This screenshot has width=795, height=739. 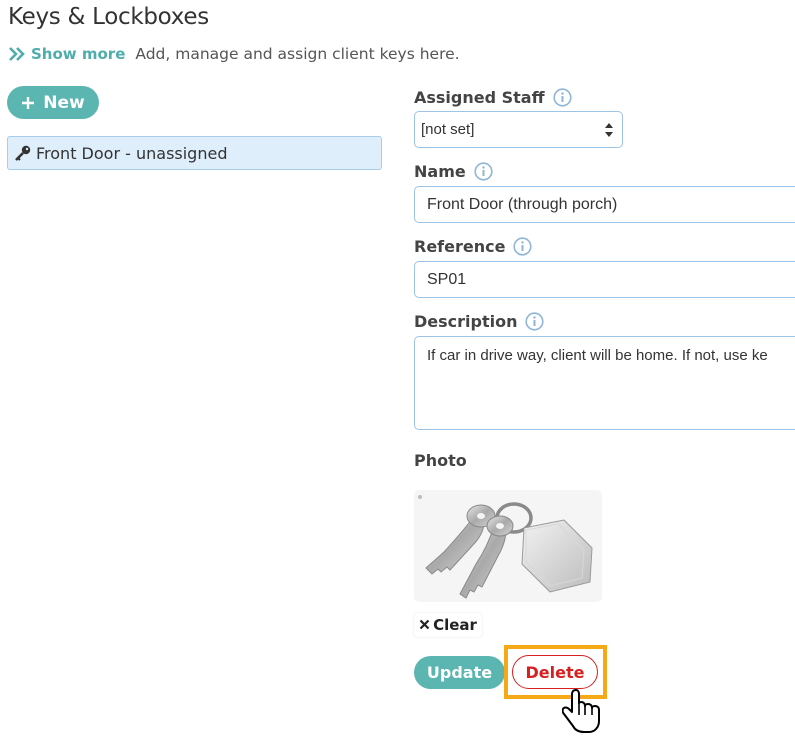 What do you see at coordinates (518, 129) in the screenshot?
I see `assigned-staff-select: [not set]` at bounding box center [518, 129].